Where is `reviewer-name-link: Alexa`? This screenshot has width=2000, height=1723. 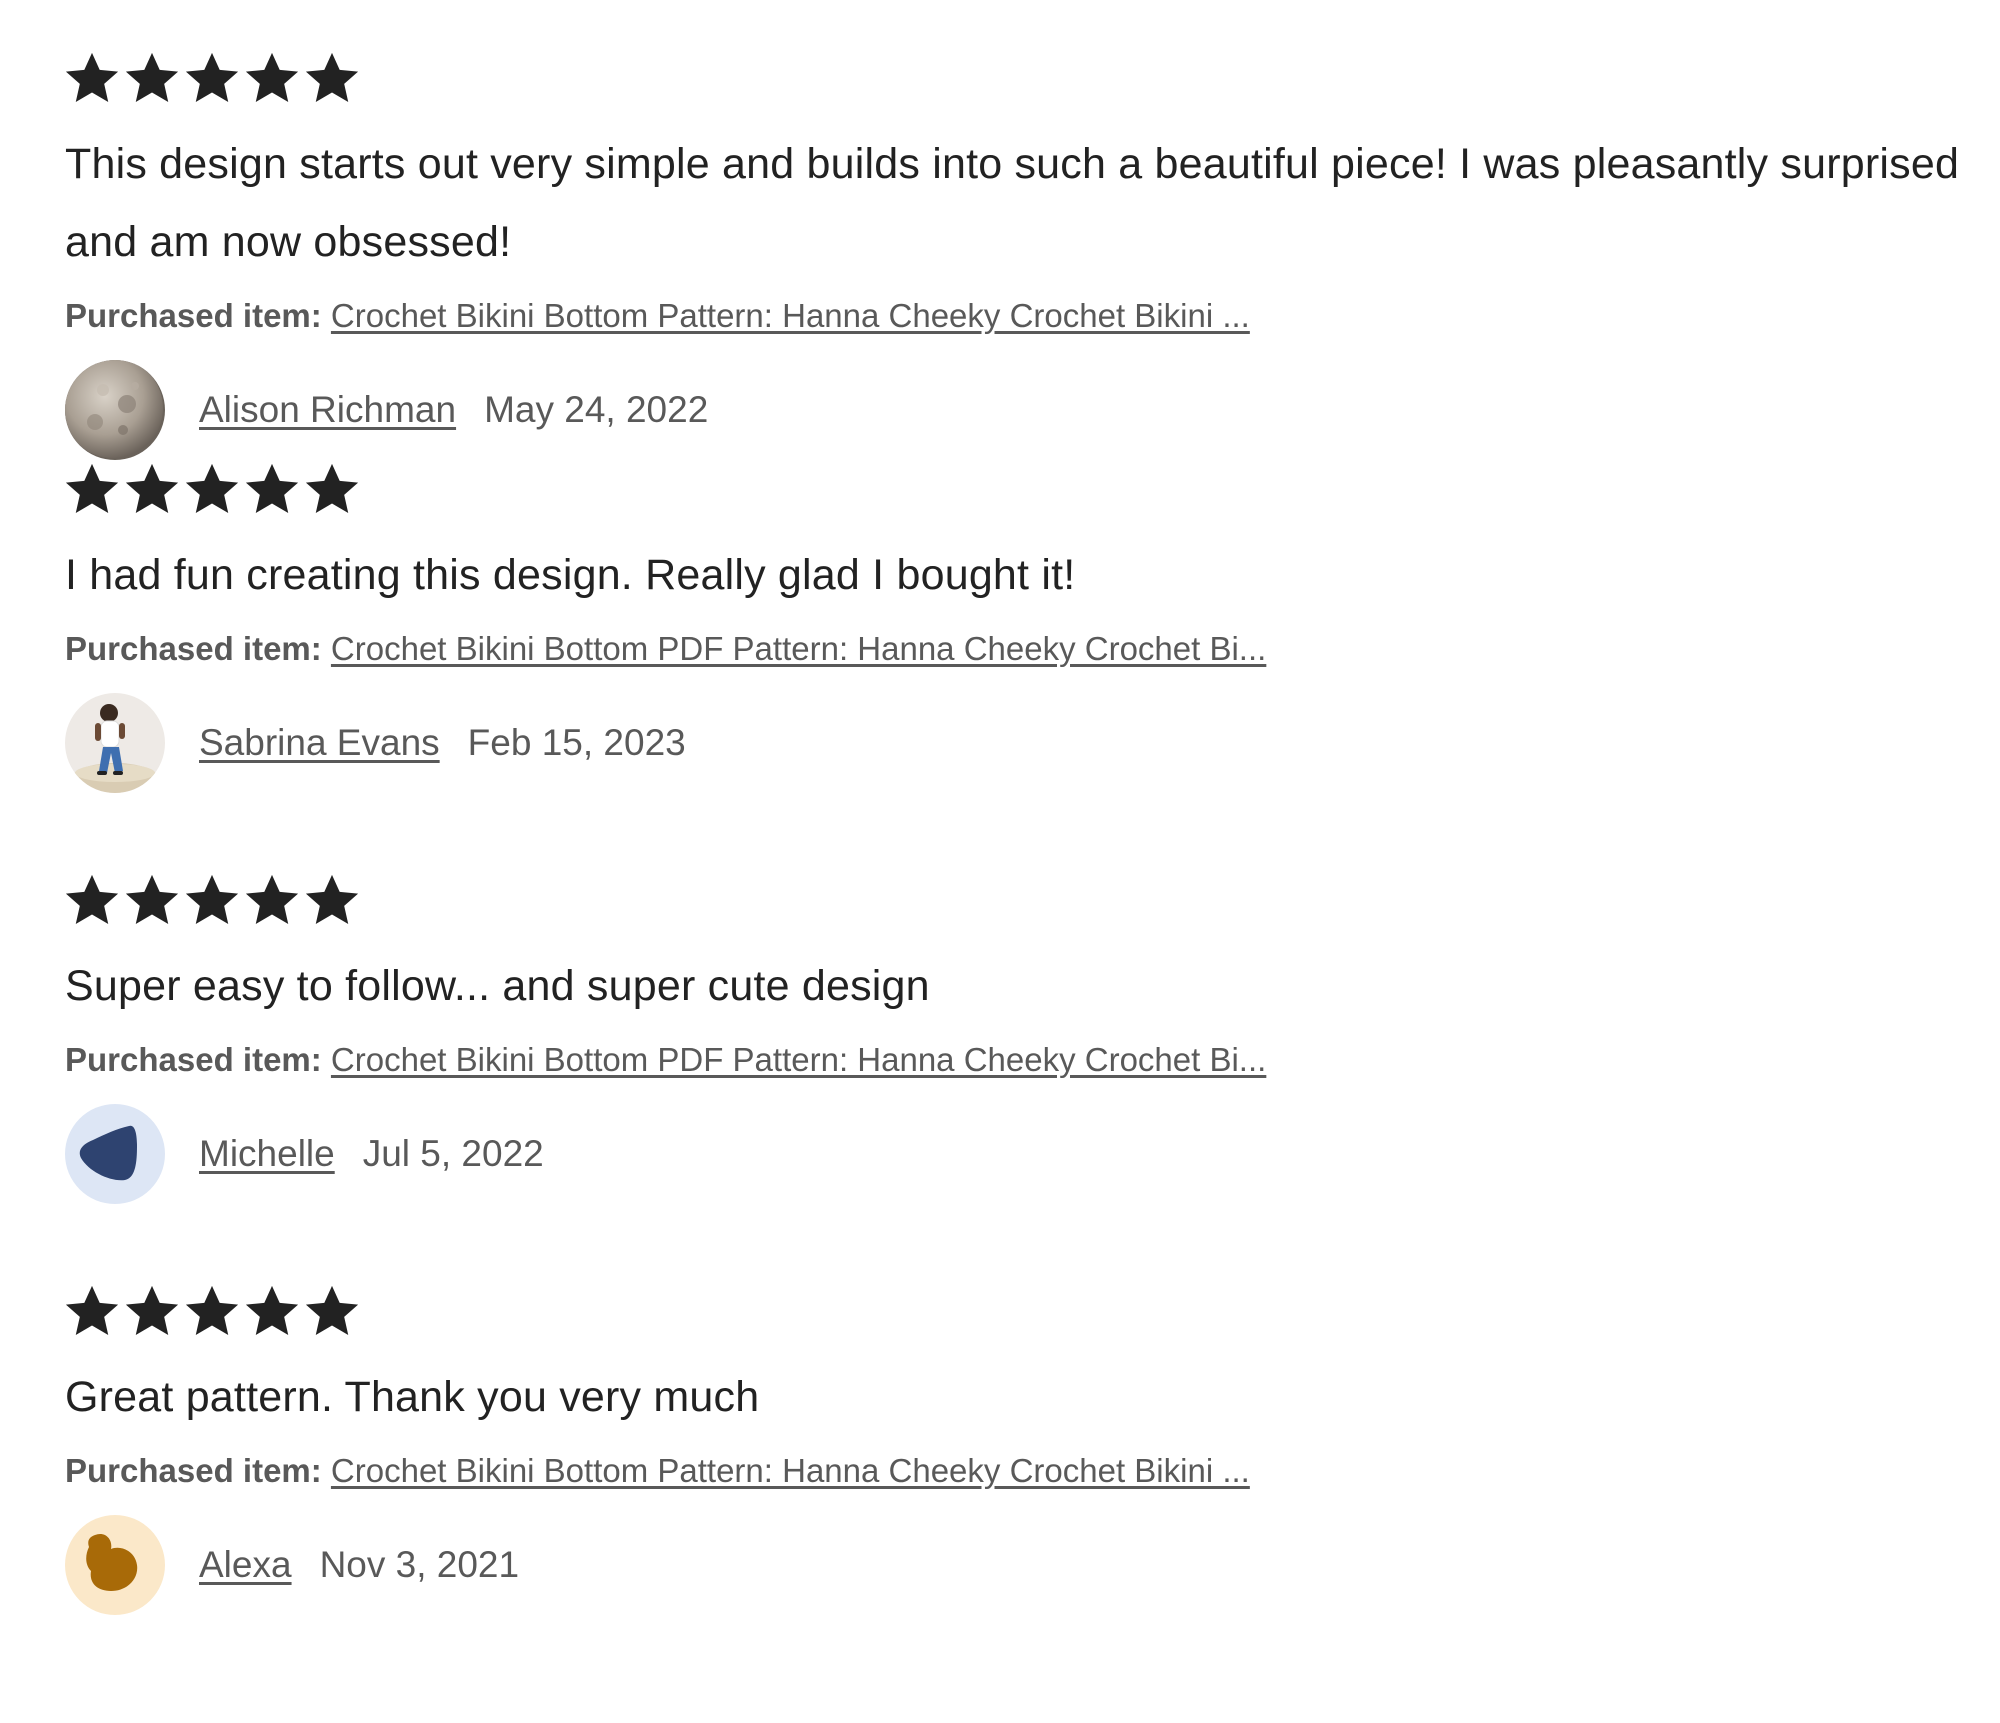
reviewer-name-link: Alexa is located at coordinates (245, 1565).